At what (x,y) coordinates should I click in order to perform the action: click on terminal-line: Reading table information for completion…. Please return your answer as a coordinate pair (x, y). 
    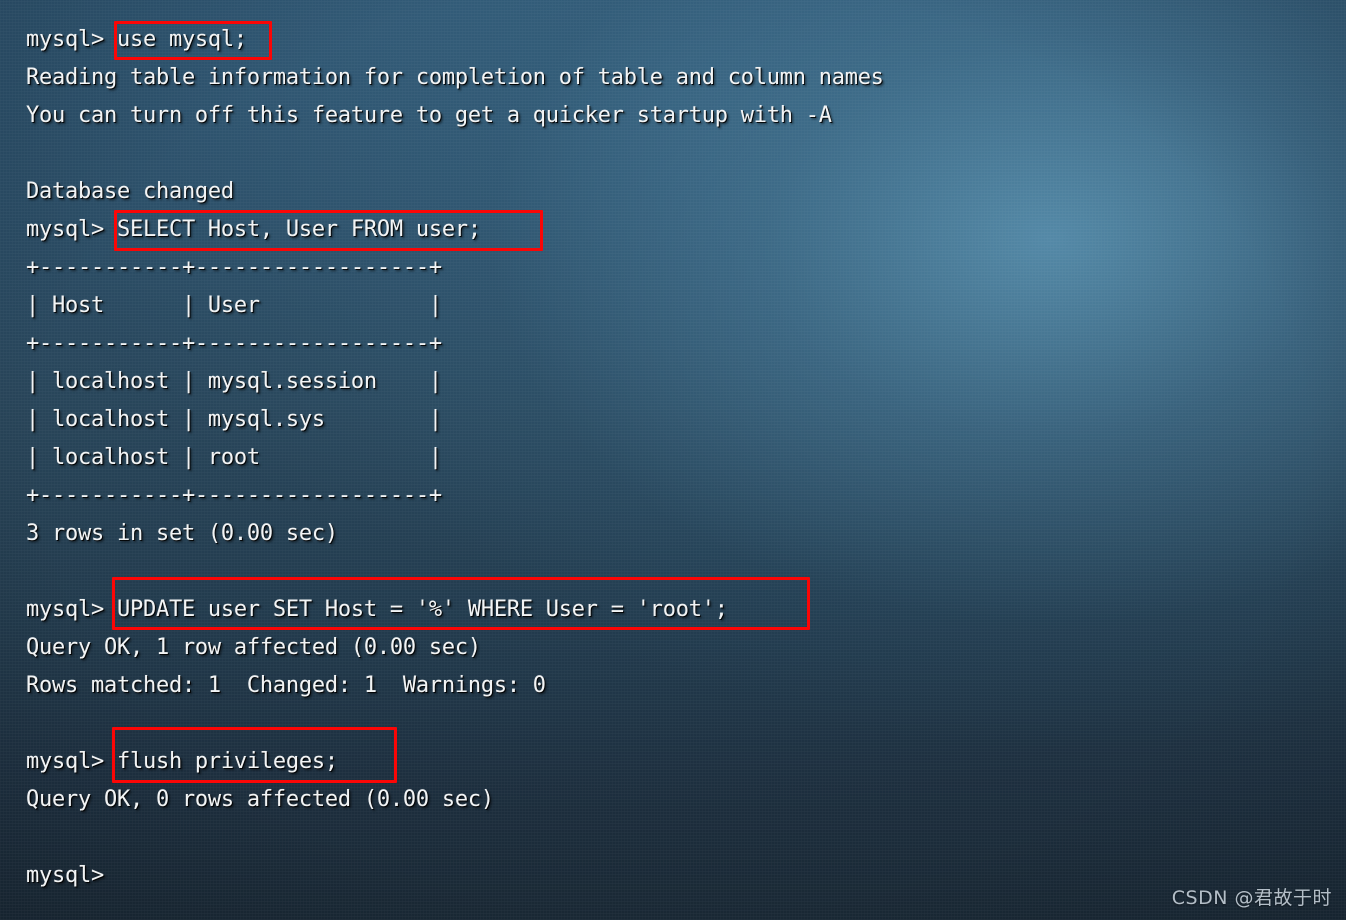
    Looking at the image, I should click on (455, 77).